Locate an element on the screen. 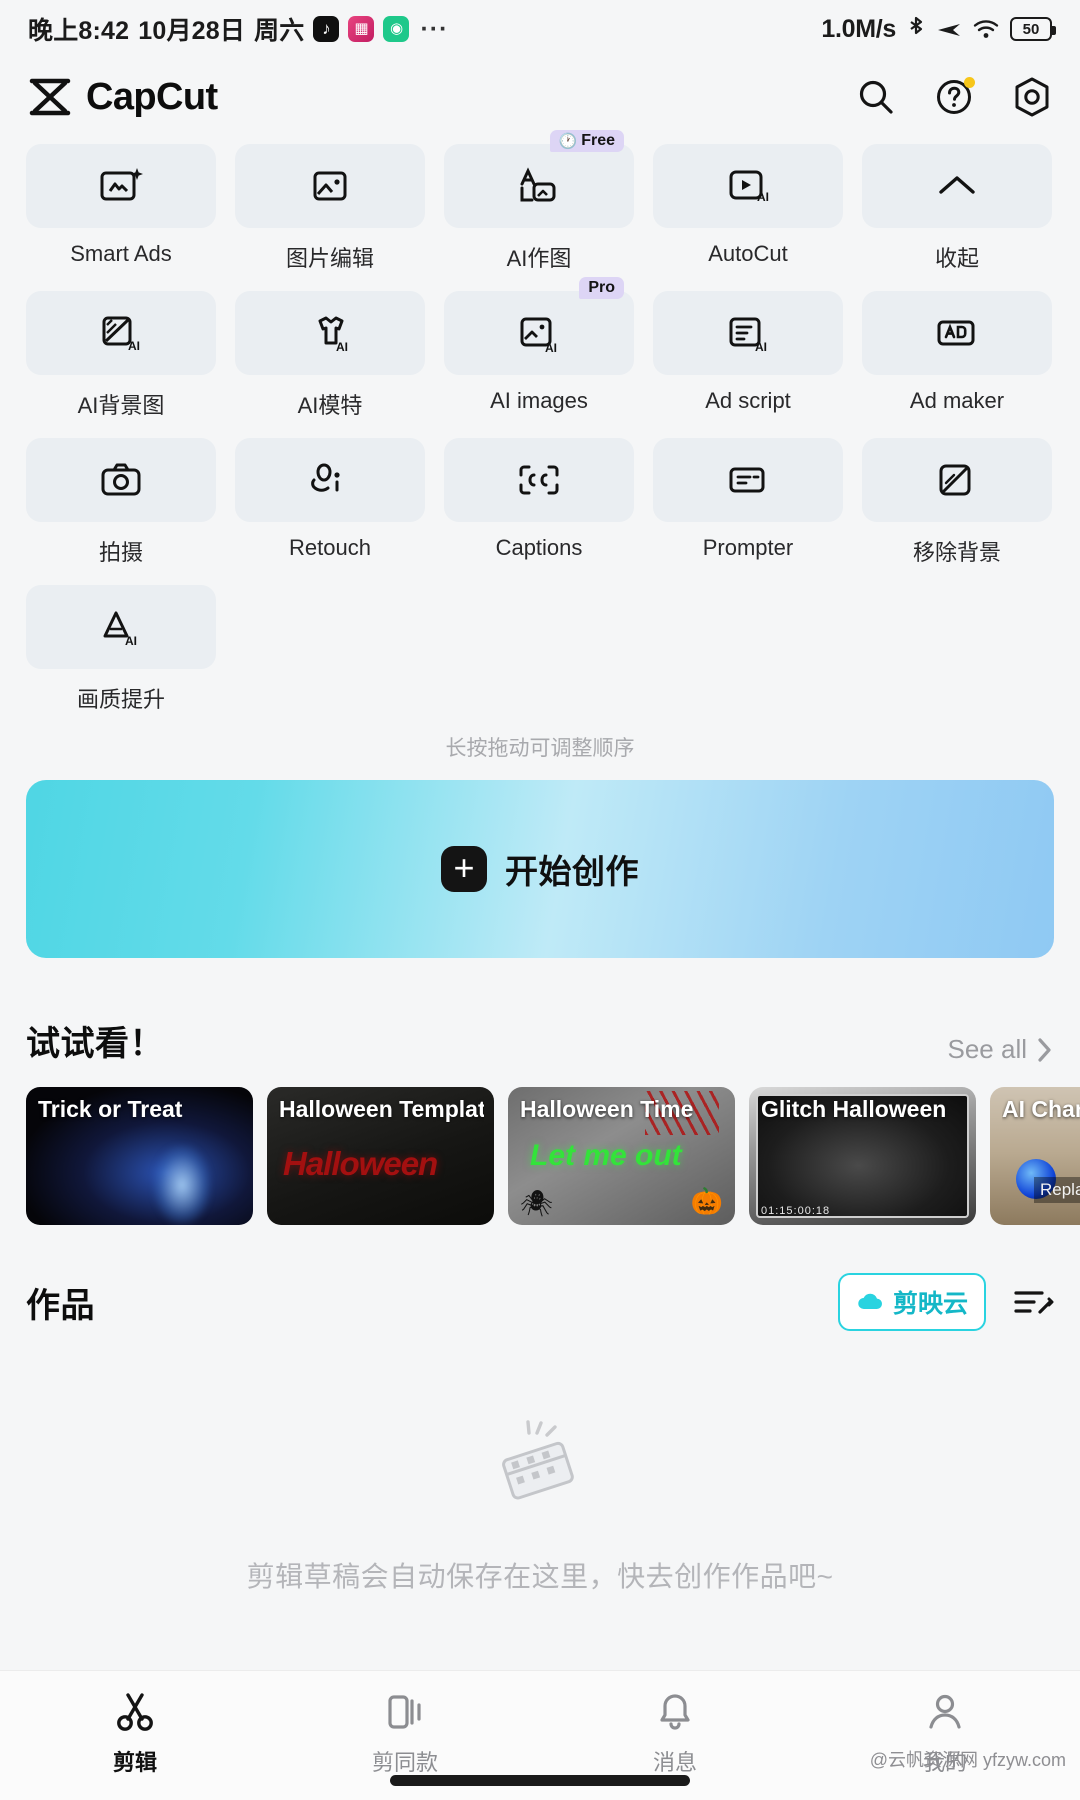 The width and height of the screenshot is (1080, 1800). template-tag: Replaceable appearance is located at coordinates (1057, 1190).